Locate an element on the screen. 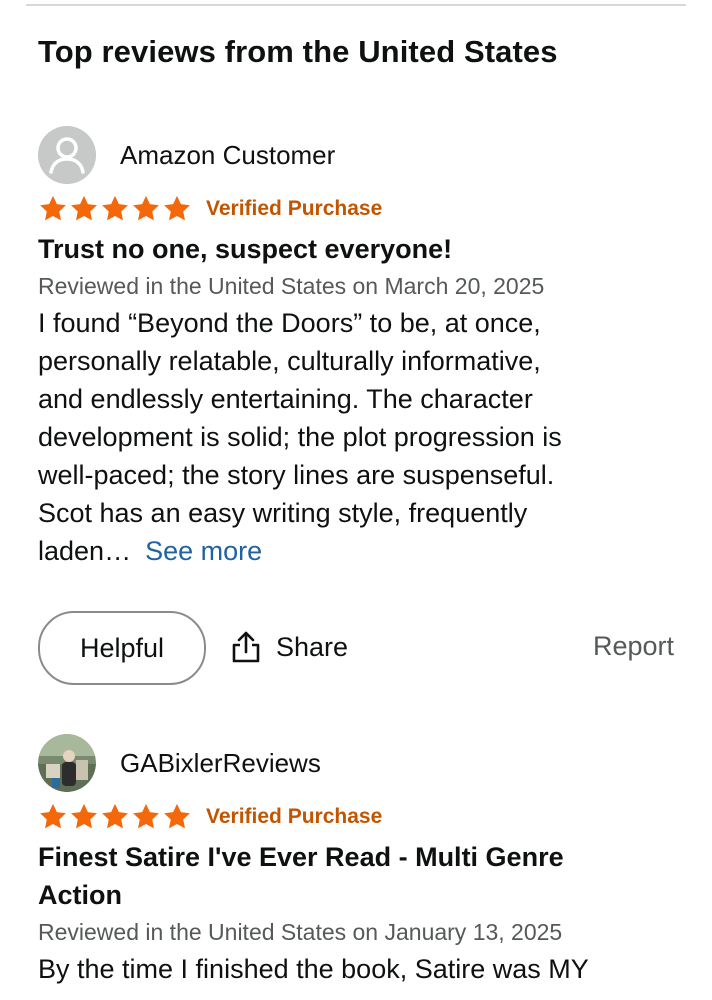 The width and height of the screenshot is (712, 1000). share-label: Share is located at coordinates (312, 646).